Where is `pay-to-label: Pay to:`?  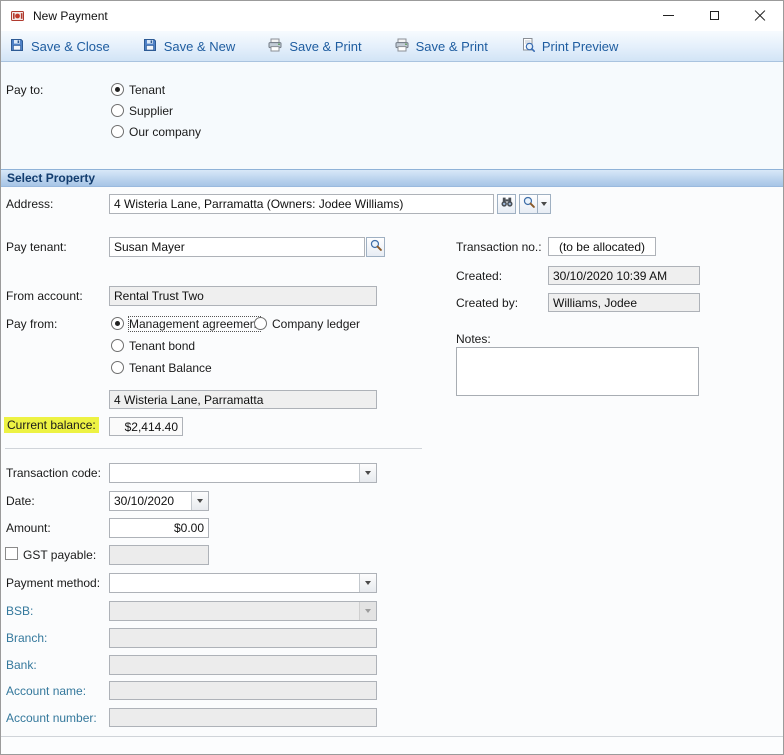 pay-to-label: Pay to: is located at coordinates (25, 90).